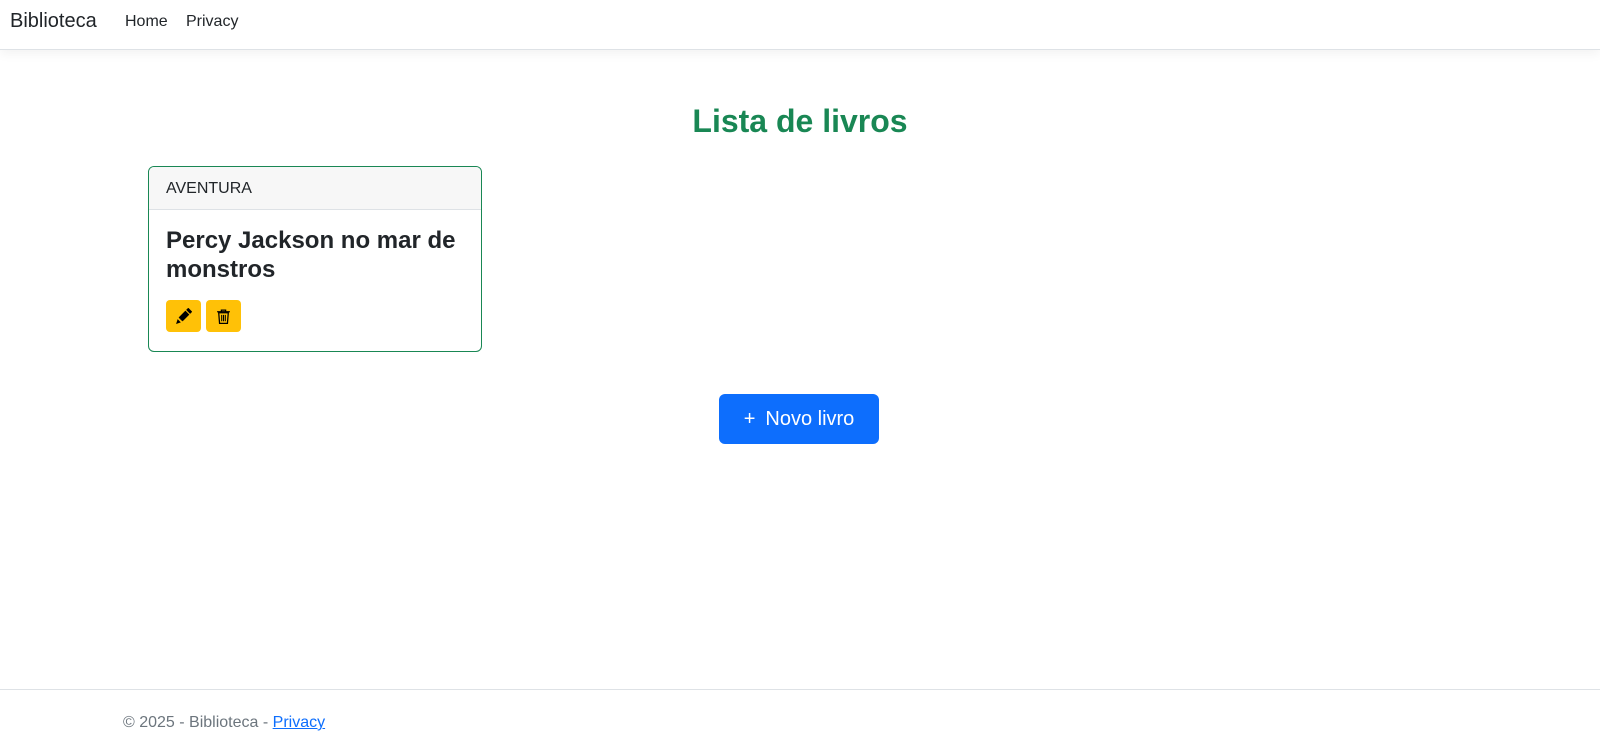 This screenshot has width=1600, height=747. What do you see at coordinates (315, 316) in the screenshot?
I see `book-actions` at bounding box center [315, 316].